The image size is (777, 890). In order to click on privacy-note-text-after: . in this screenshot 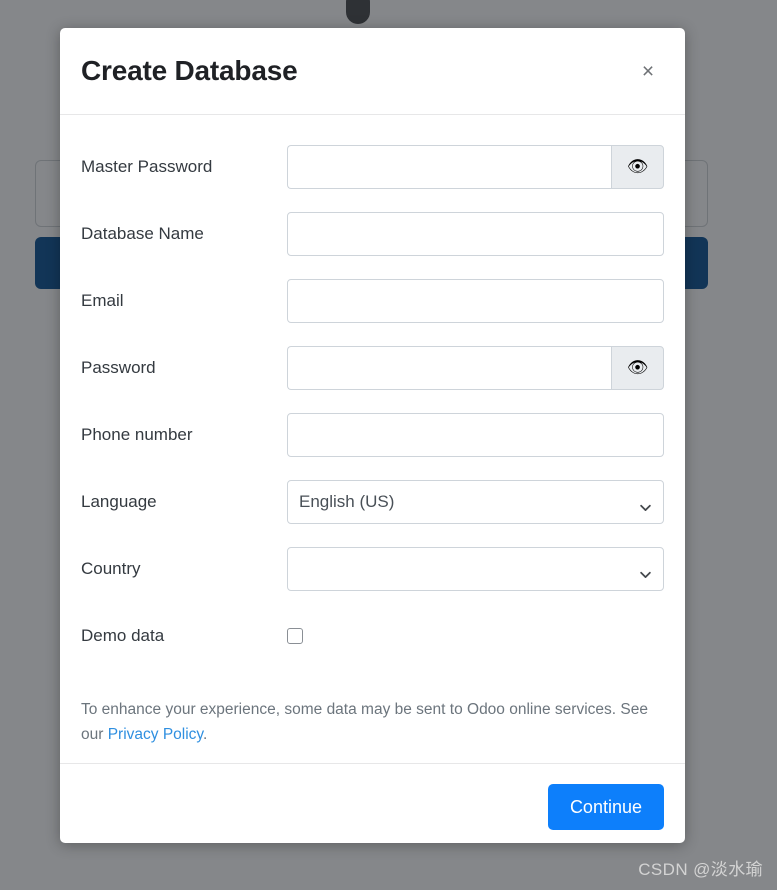, I will do `click(205, 735)`.